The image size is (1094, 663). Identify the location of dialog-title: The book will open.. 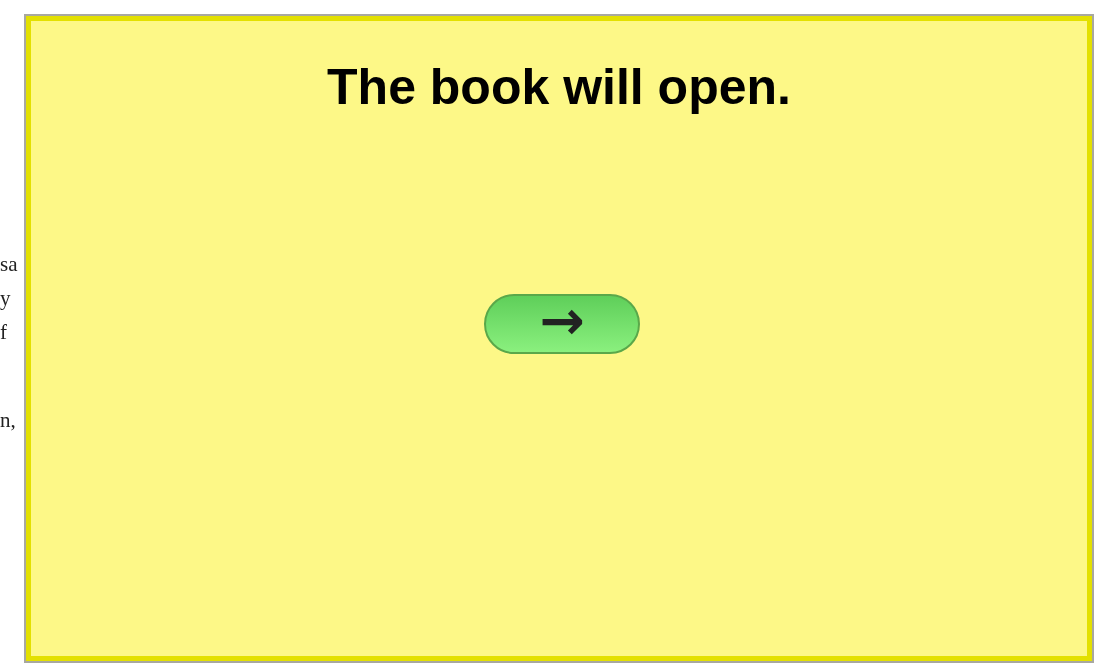
(559, 87).